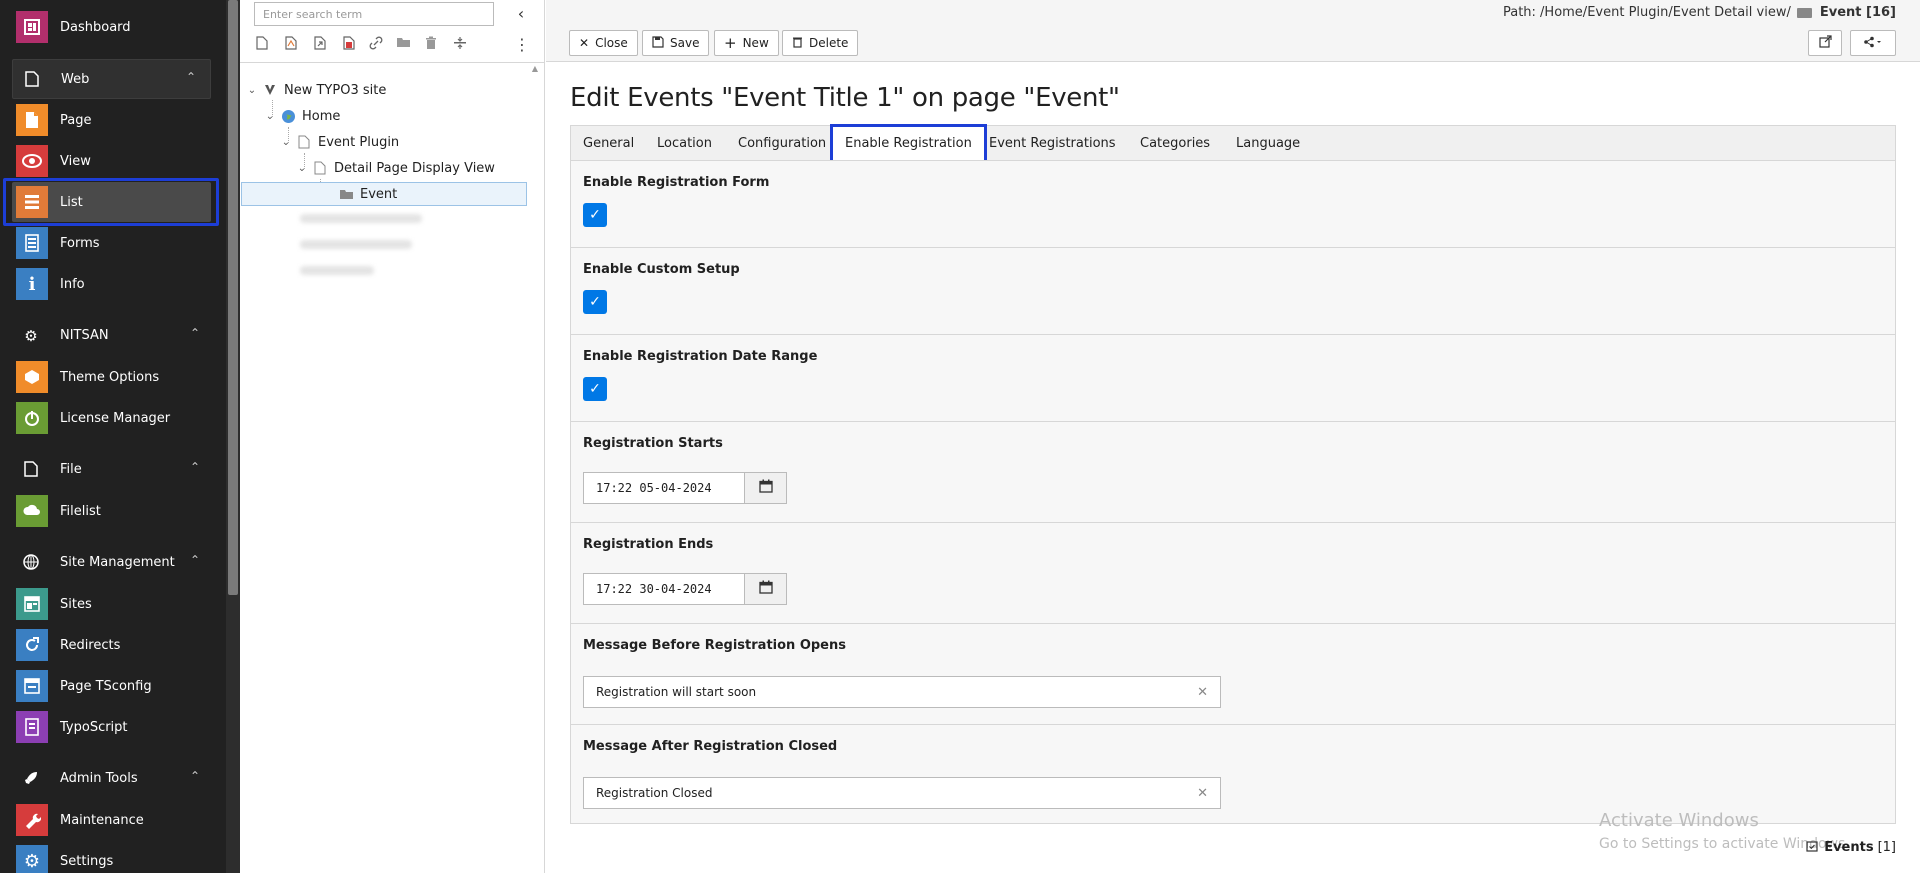 The height and width of the screenshot is (873, 1920). Describe the element at coordinates (648, 544) in the screenshot. I see `field-label: Registration Ends` at that location.